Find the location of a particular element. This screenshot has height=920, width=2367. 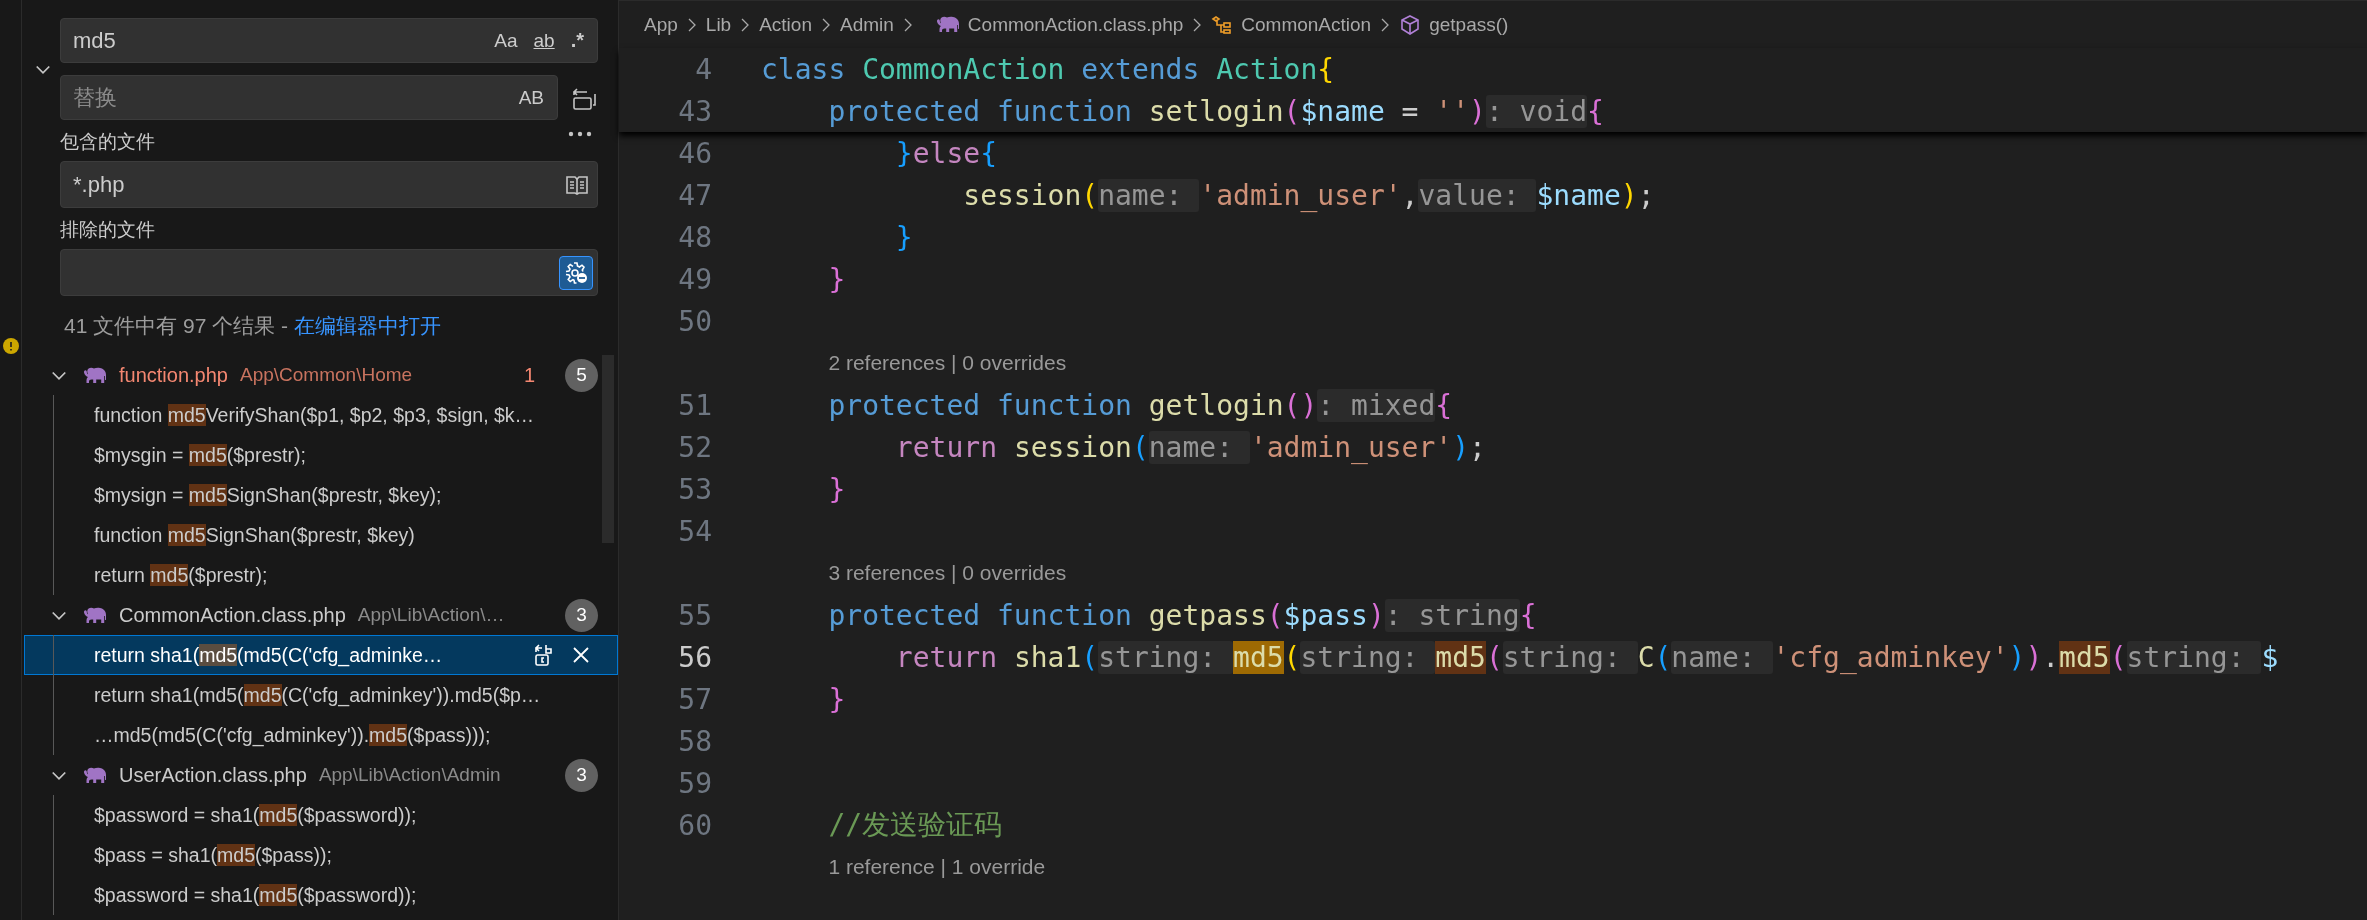

search-field: md5 Aa ab .* is located at coordinates (329, 40).